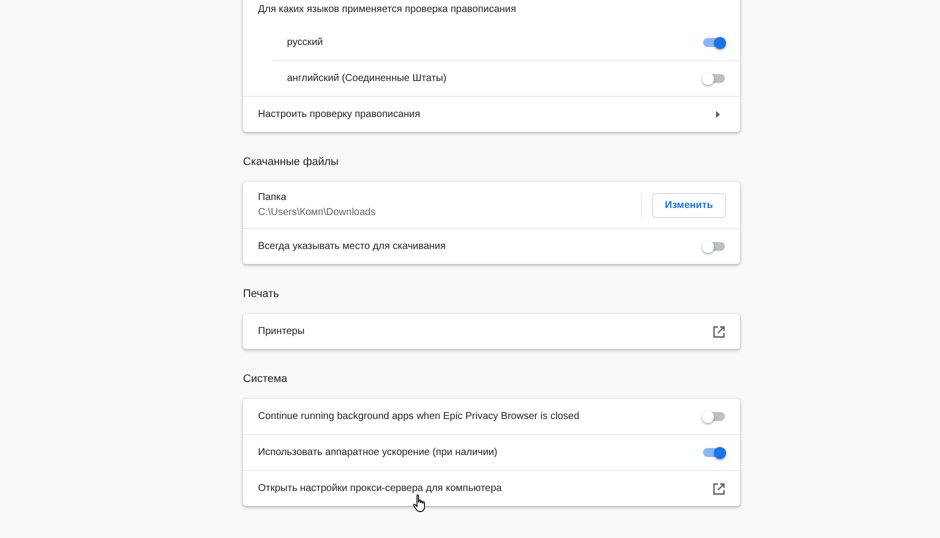 The width and height of the screenshot is (940, 538). I want to click on row-label: русский, so click(305, 42).